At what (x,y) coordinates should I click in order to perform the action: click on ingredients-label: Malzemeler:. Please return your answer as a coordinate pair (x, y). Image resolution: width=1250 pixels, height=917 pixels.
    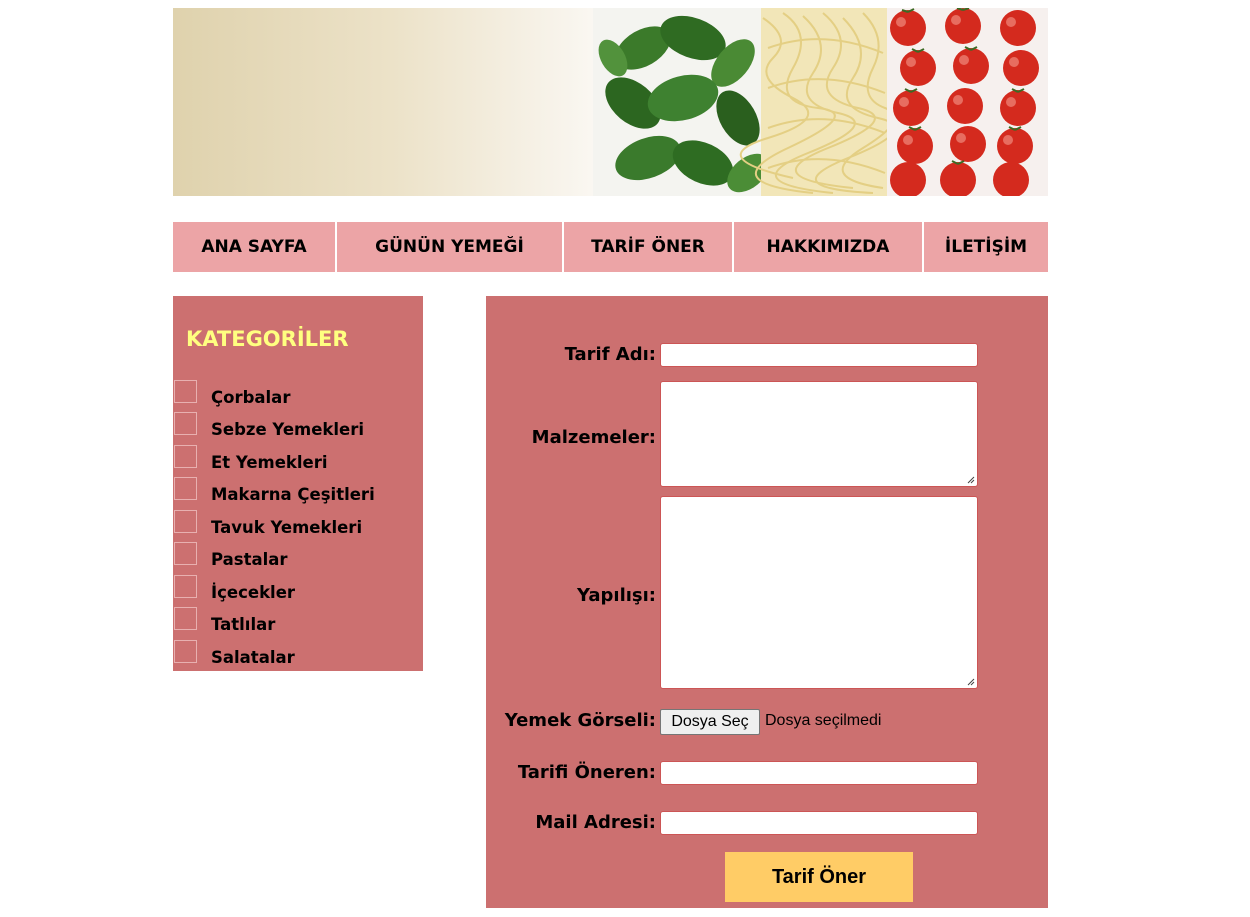
    Looking at the image, I should click on (593, 437).